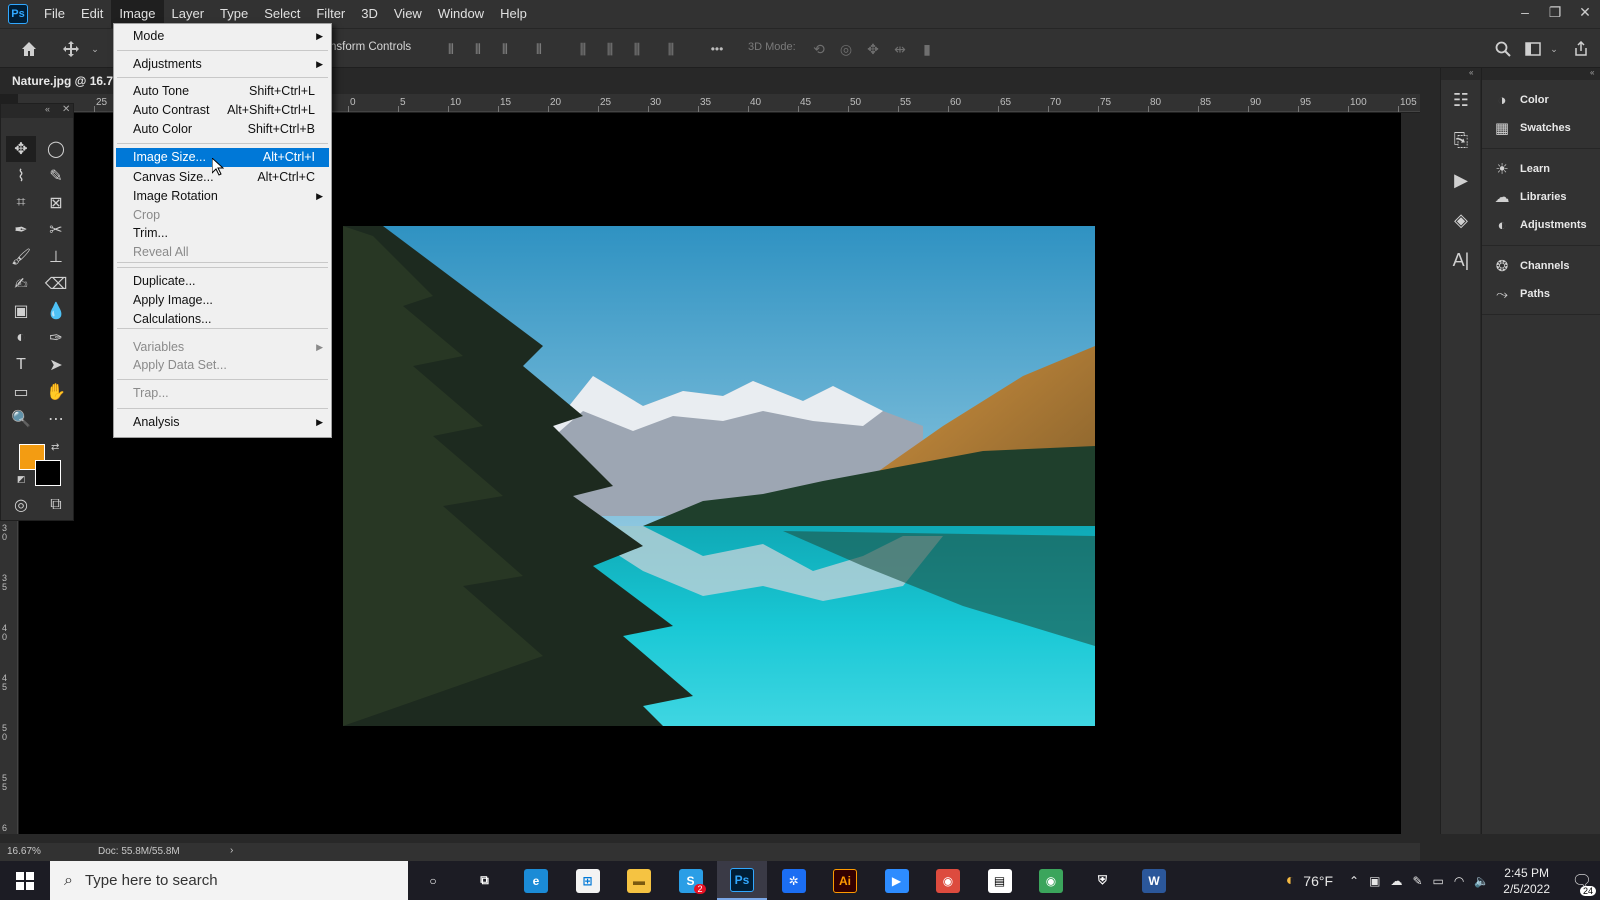 The width and height of the screenshot is (1600, 900). Describe the element at coordinates (95, 49) in the screenshot. I see `chevron-down-icon: ⌄` at that location.